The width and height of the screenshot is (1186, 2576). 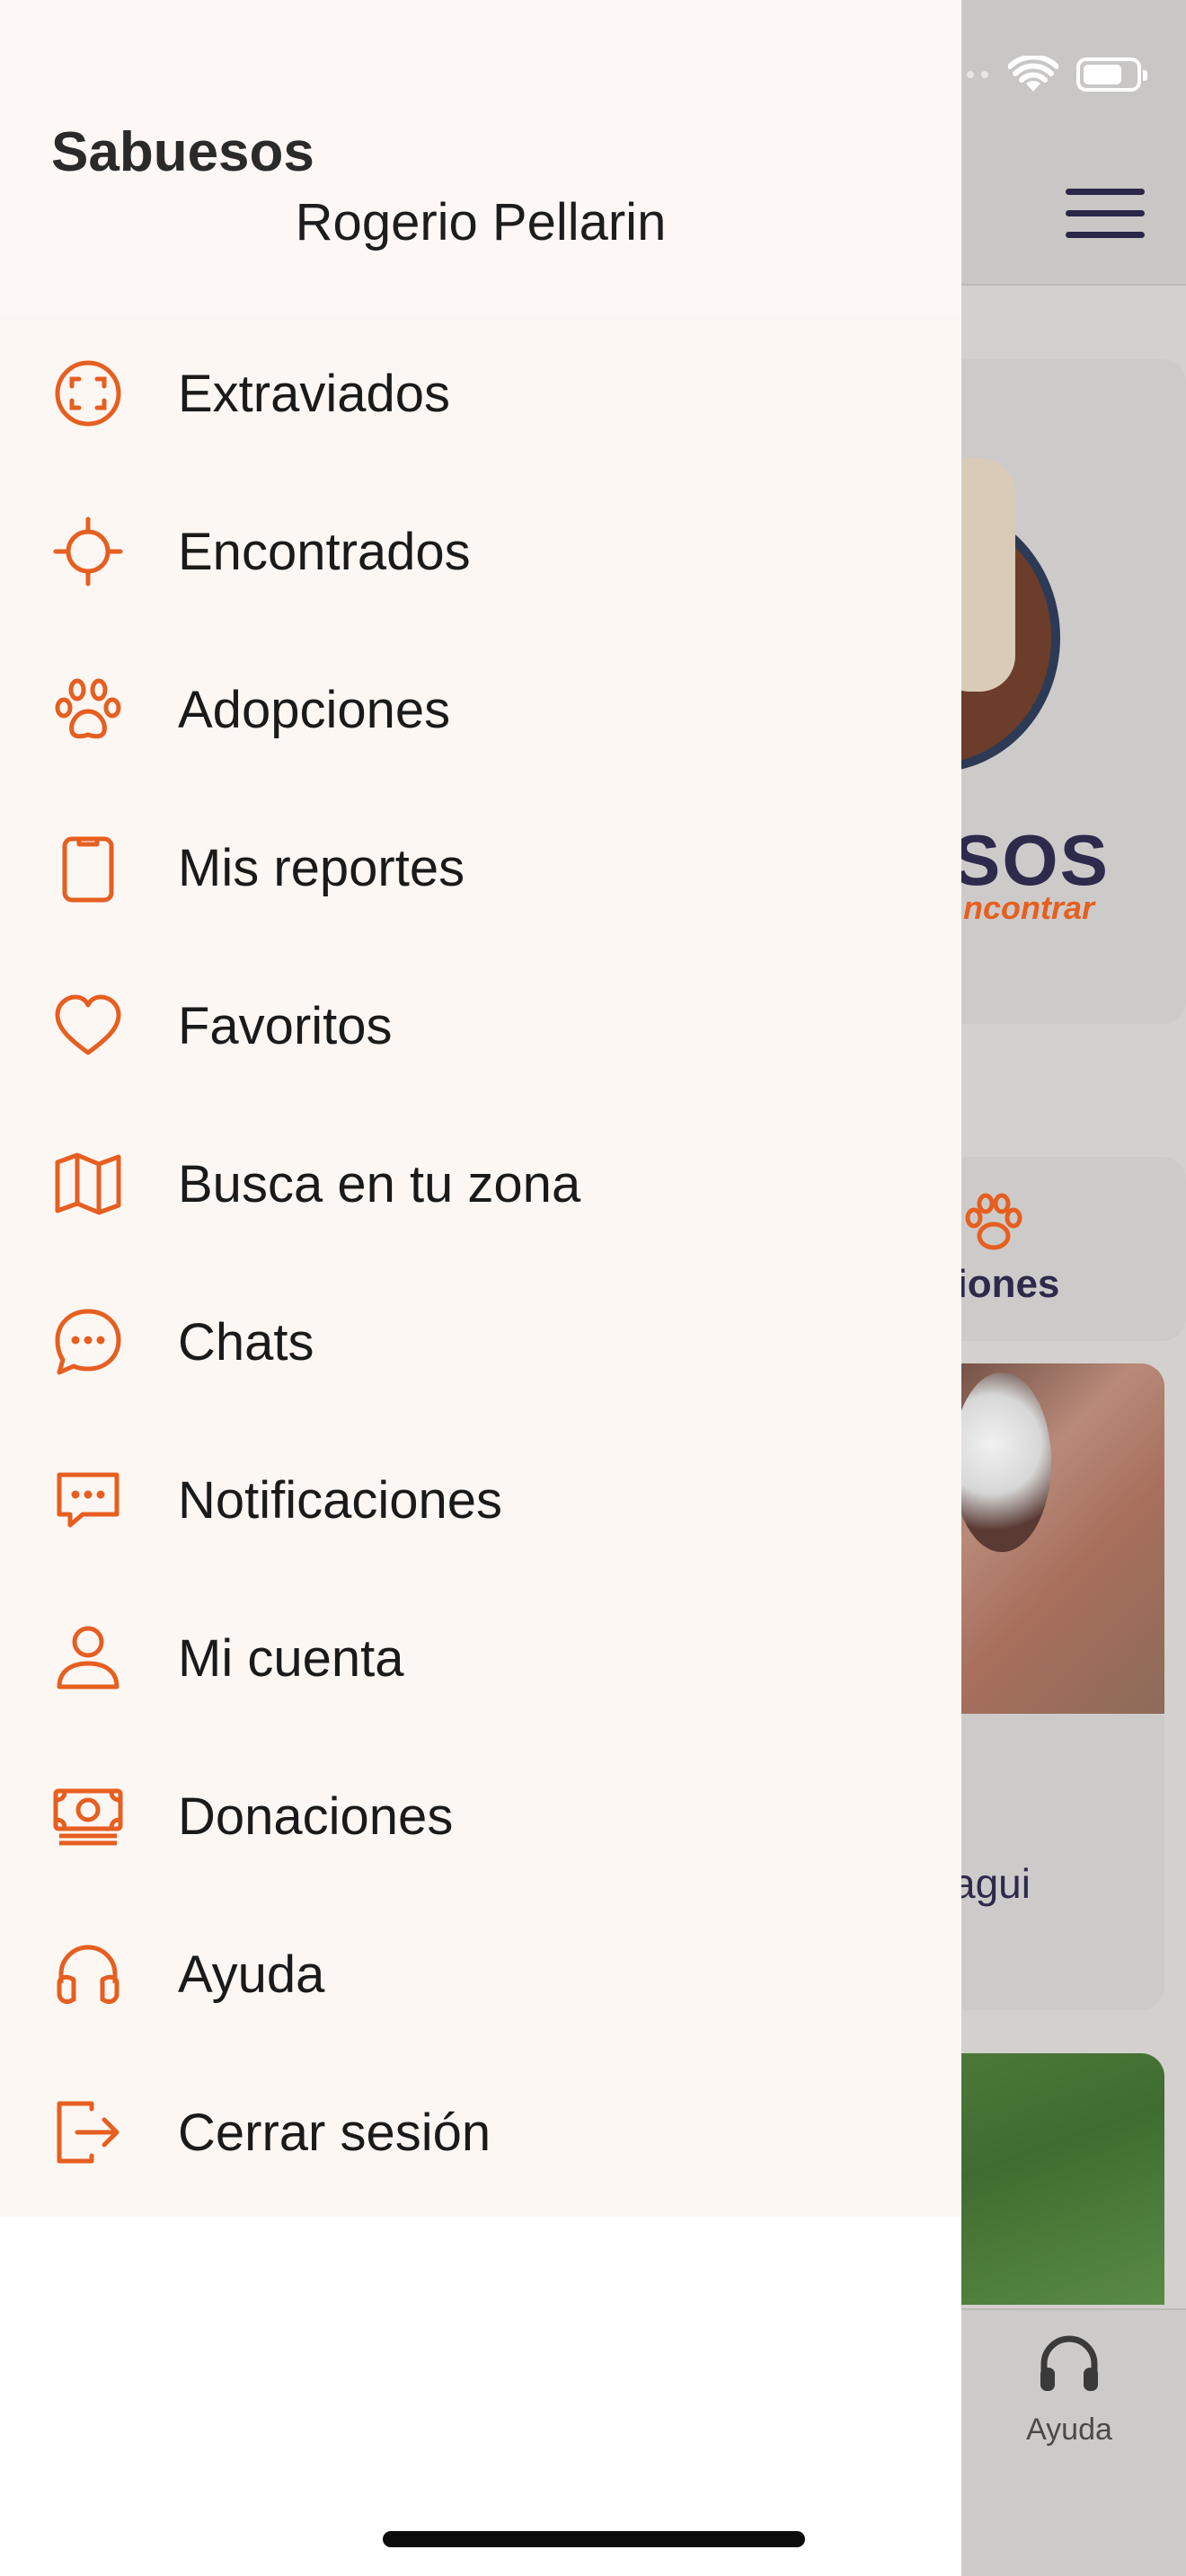 I want to click on battery-icon, so click(x=1111, y=74).